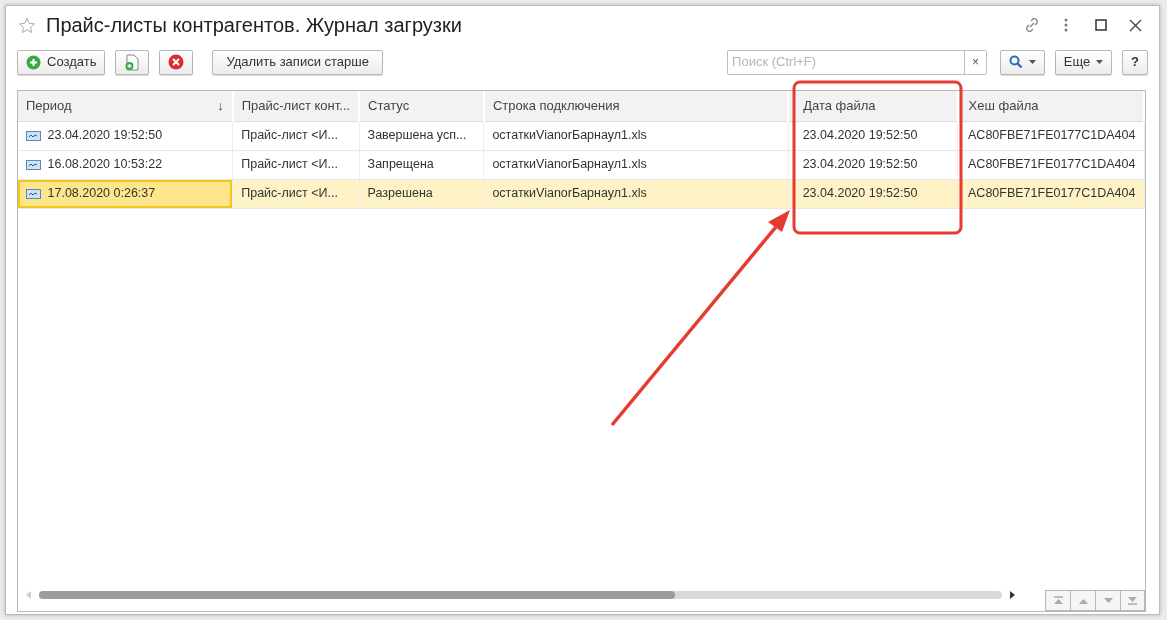 The height and width of the screenshot is (620, 1167). What do you see at coordinates (1016, 62) in the screenshot?
I see `search-icon` at bounding box center [1016, 62].